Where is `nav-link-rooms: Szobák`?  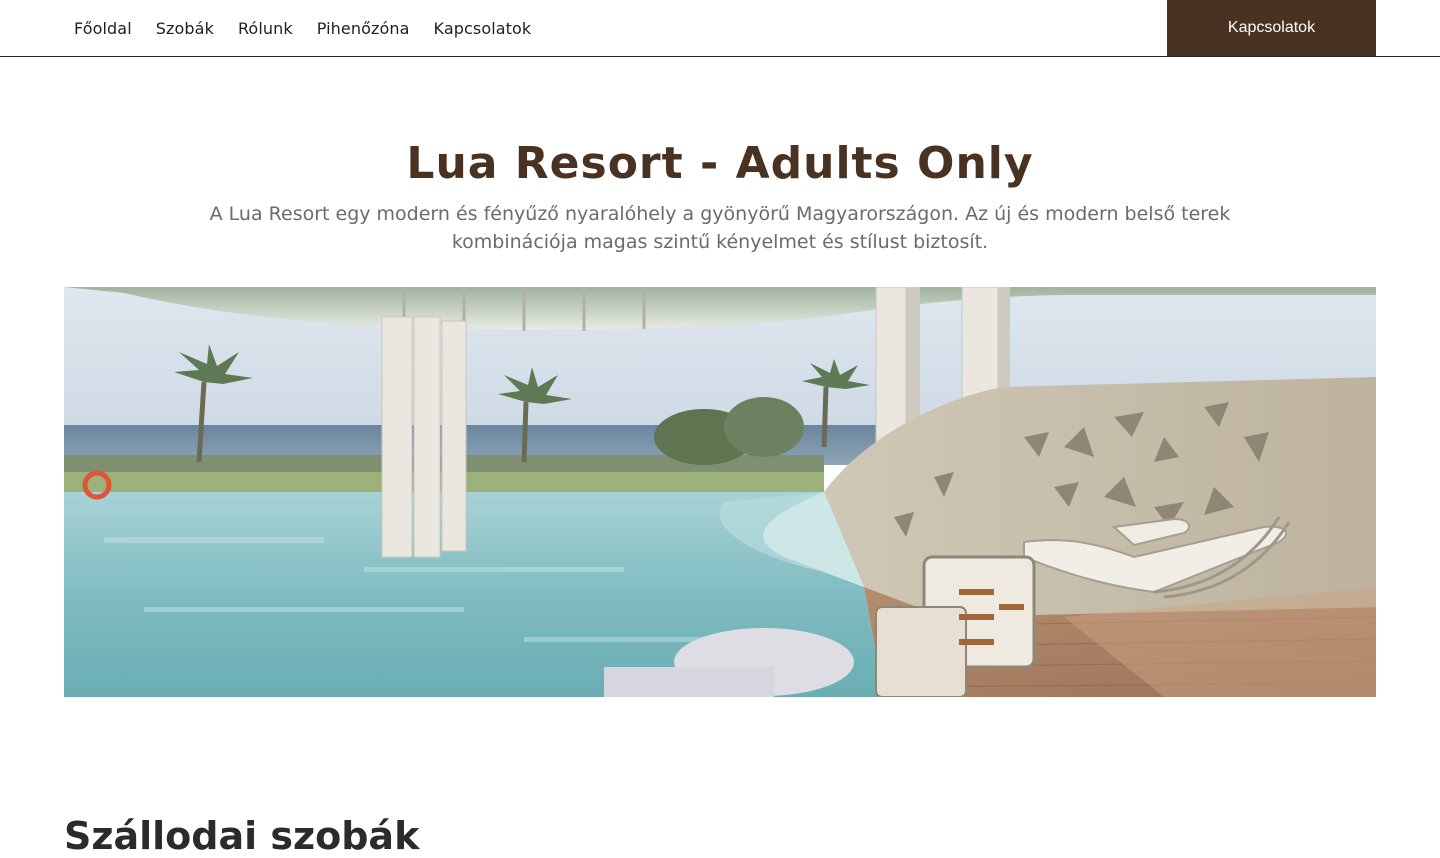 nav-link-rooms: Szobák is located at coordinates (185, 28).